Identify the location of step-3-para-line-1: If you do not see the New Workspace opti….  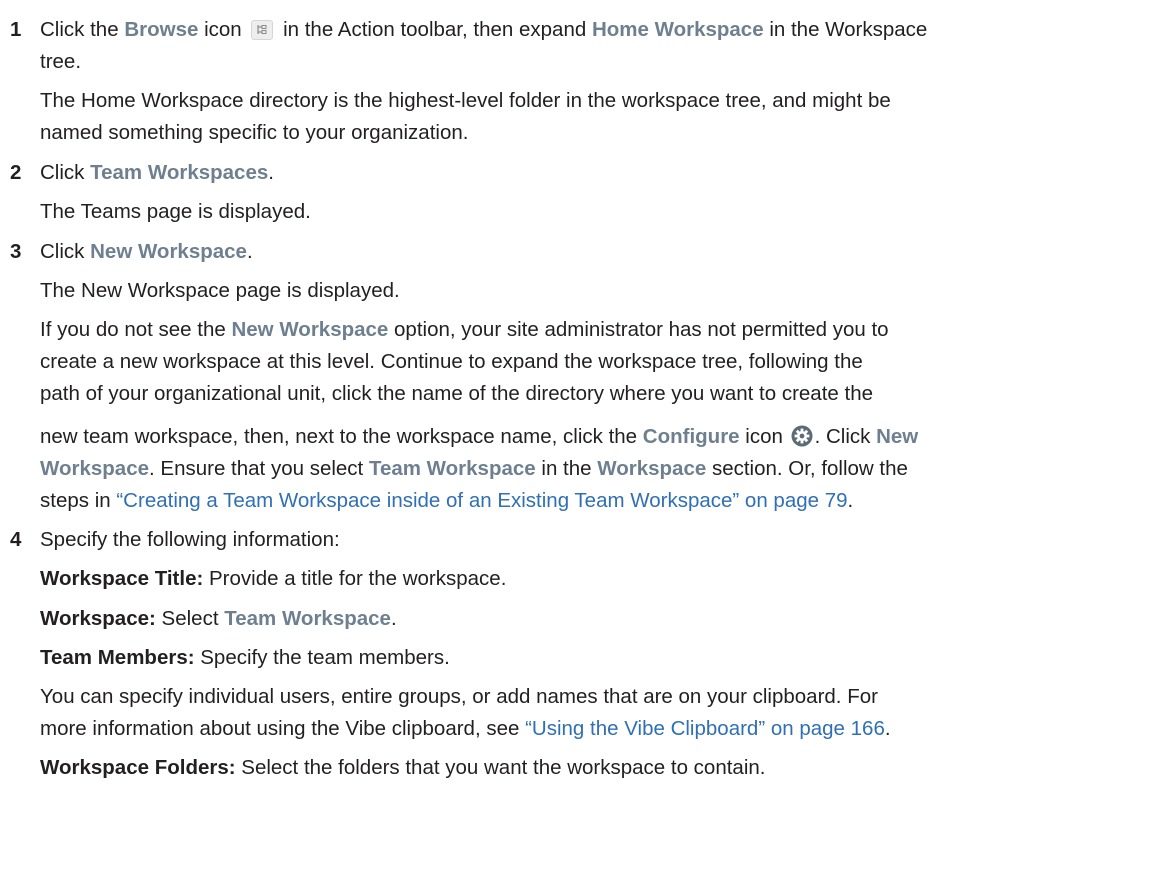
(464, 329).